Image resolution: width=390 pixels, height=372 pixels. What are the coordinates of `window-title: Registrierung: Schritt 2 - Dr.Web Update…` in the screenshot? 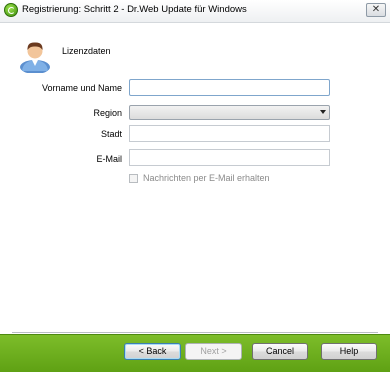 It's located at (134, 9).